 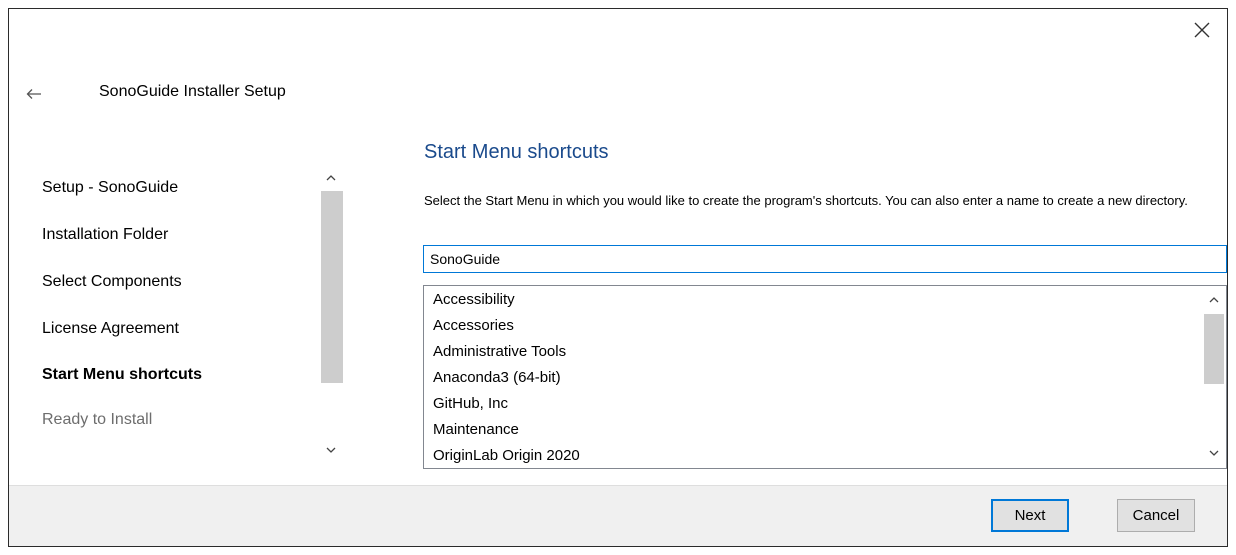 I want to click on sidebar-scrollbar, so click(x=331, y=317).